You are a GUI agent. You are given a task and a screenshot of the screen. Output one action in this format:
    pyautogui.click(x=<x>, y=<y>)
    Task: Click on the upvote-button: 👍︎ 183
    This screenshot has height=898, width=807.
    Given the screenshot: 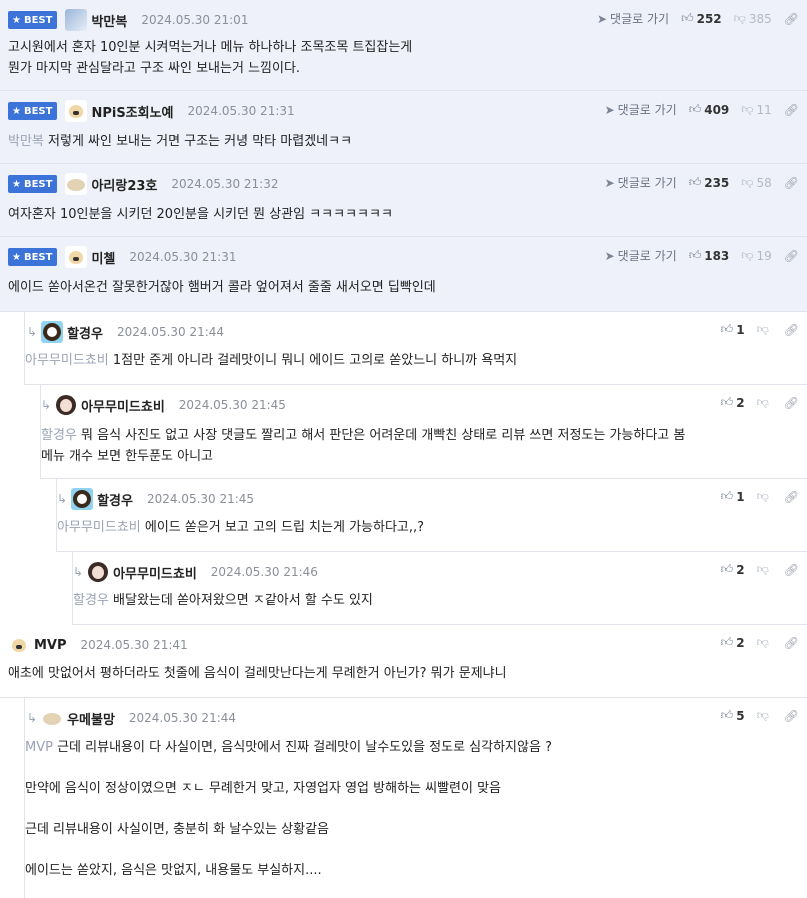 What is the action you would take?
    pyautogui.click(x=709, y=255)
    